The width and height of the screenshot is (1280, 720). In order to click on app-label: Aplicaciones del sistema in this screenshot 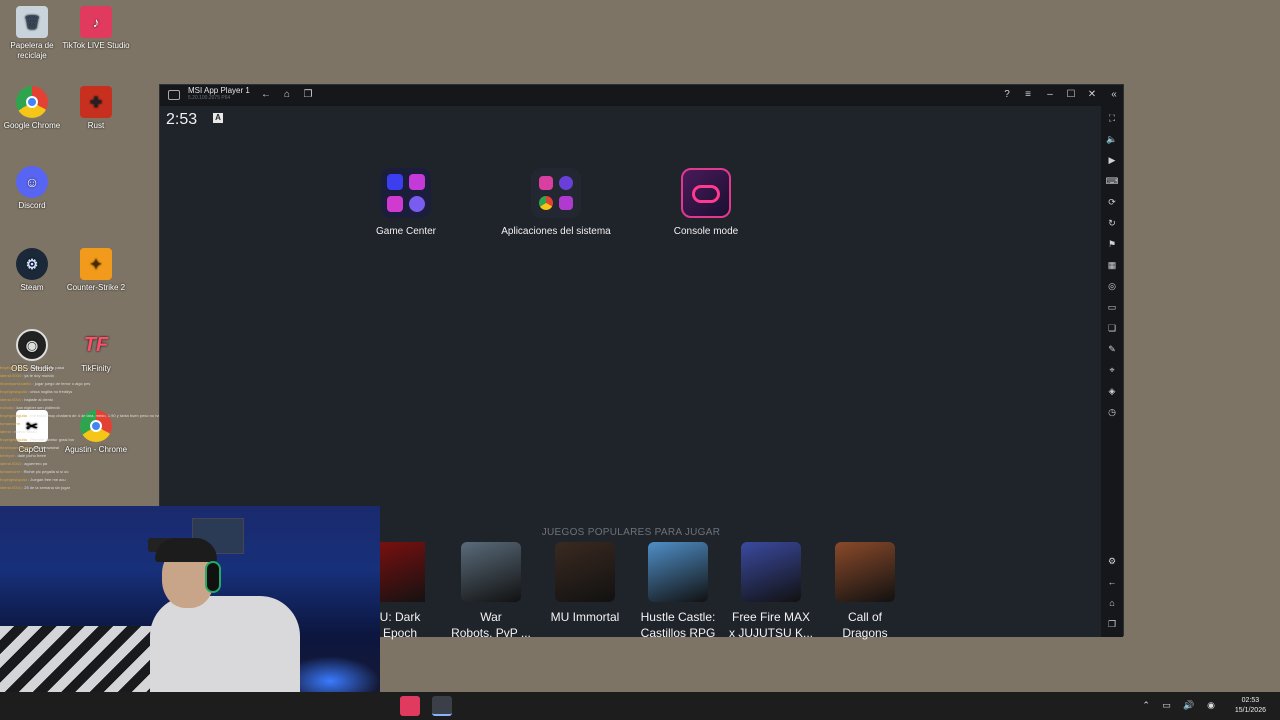, I will do `click(556, 231)`.